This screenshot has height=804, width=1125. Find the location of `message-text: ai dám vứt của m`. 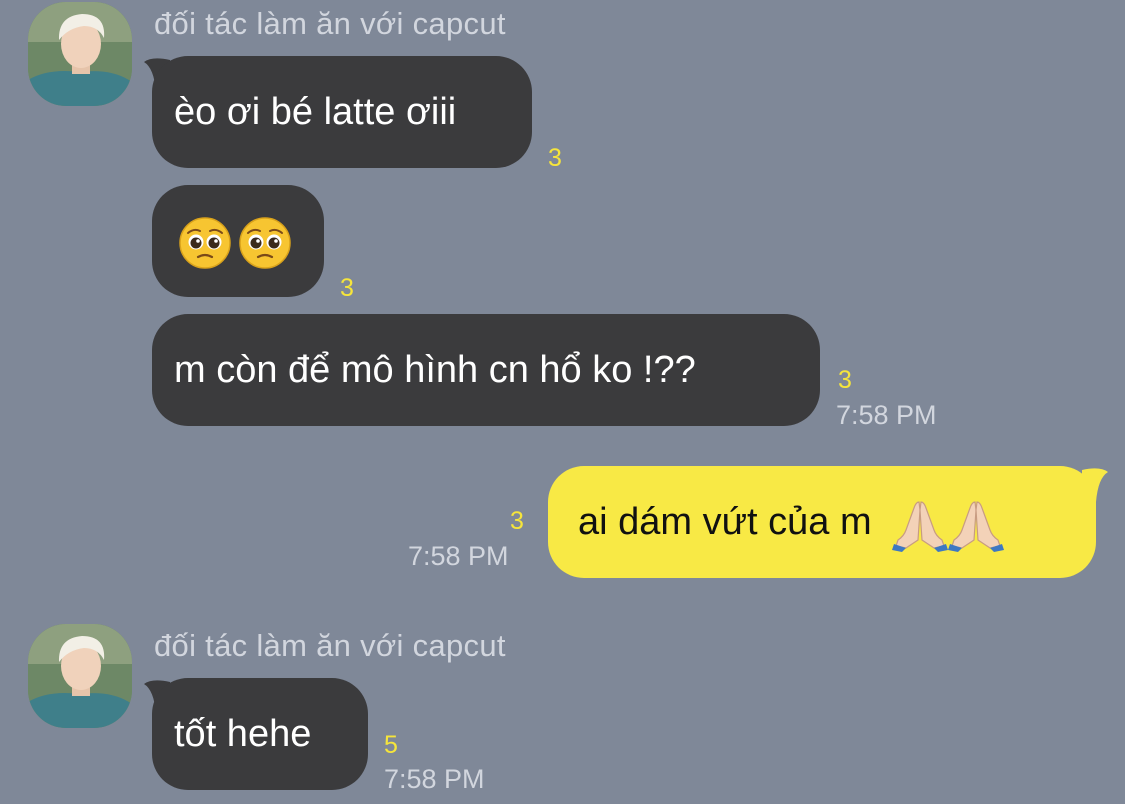

message-text: ai dám vứt của m is located at coordinates (725, 522).